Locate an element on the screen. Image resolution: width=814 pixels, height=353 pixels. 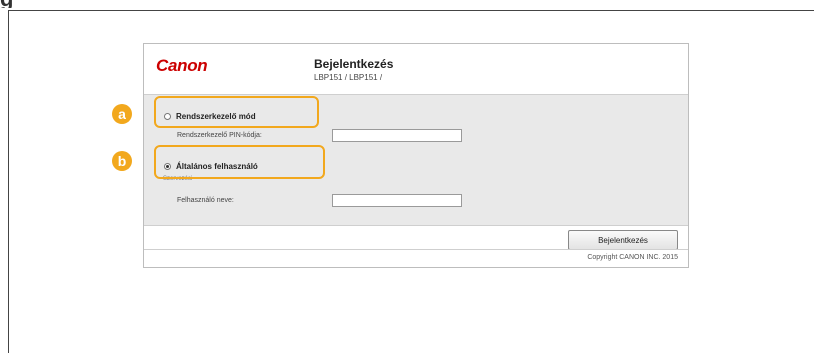
copyright-text: Copyright CANON INC. 2015 is located at coordinates (632, 257).